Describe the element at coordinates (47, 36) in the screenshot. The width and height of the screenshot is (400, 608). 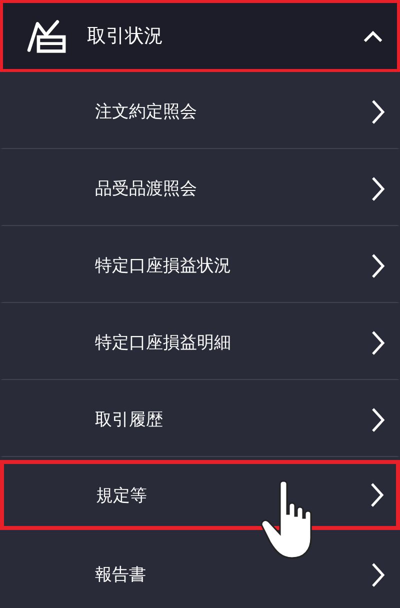
I see `chart-box-icon` at that location.